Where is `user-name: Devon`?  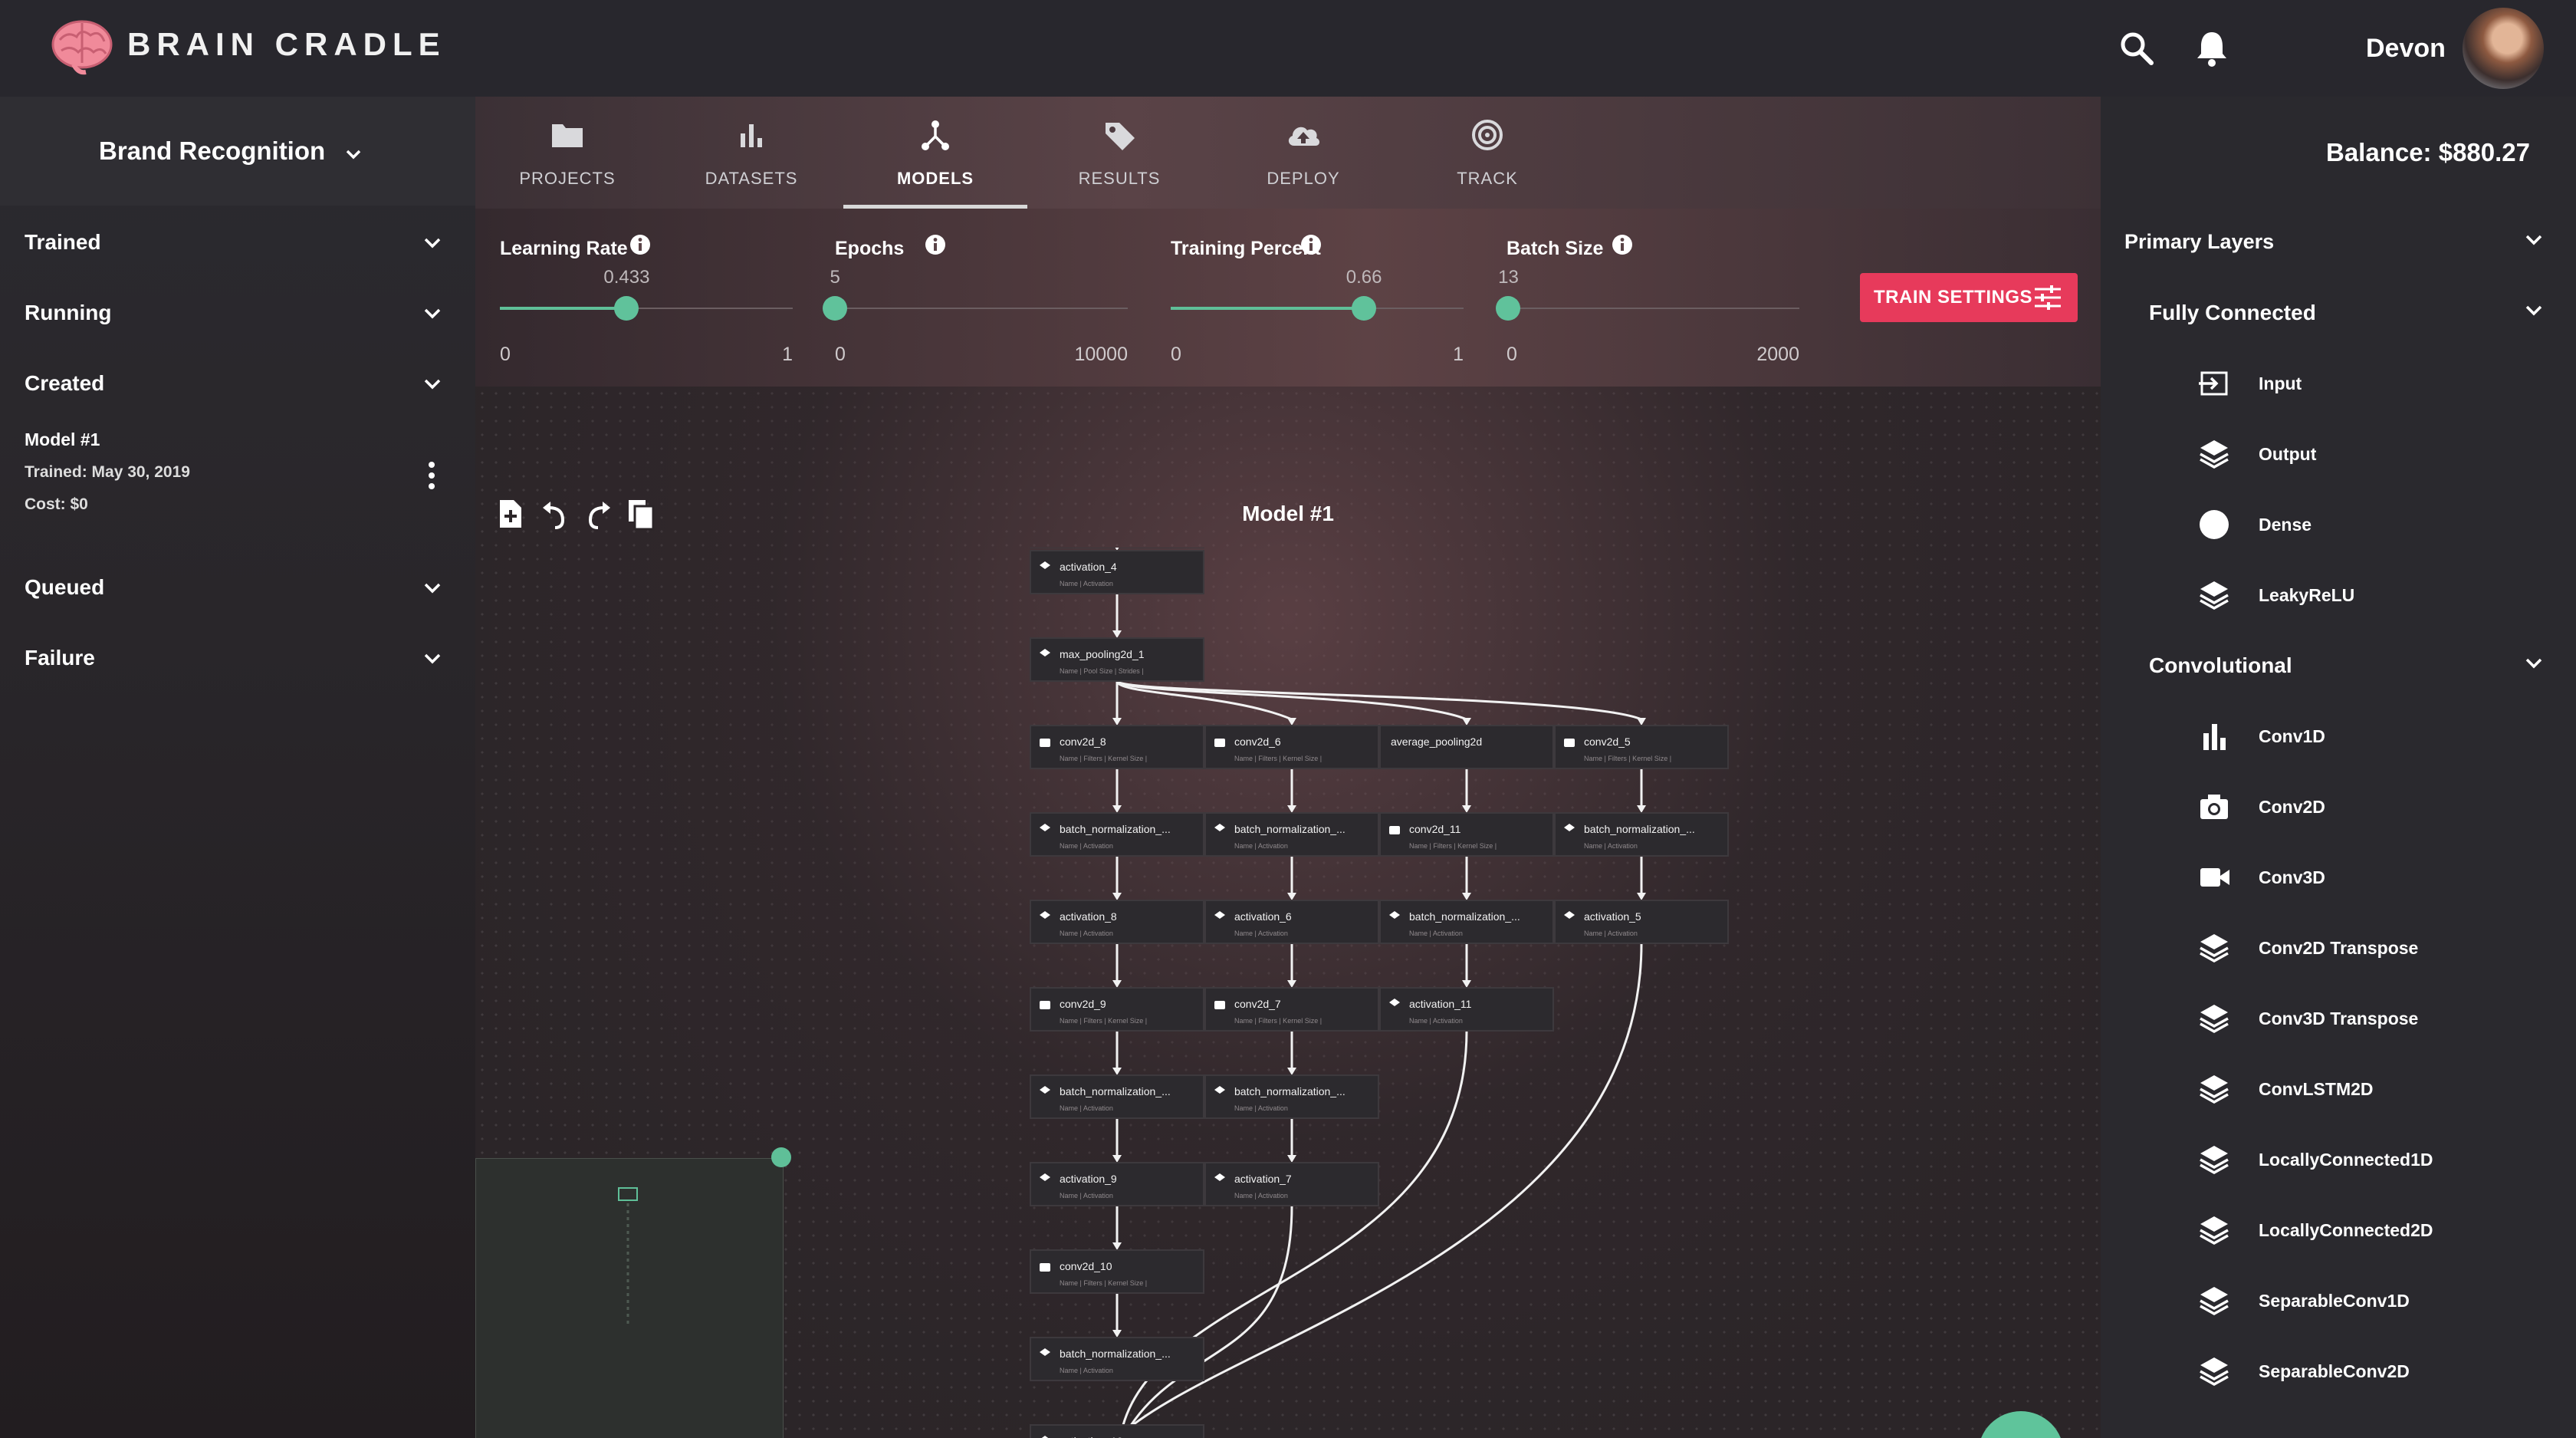 user-name: Devon is located at coordinates (2406, 49).